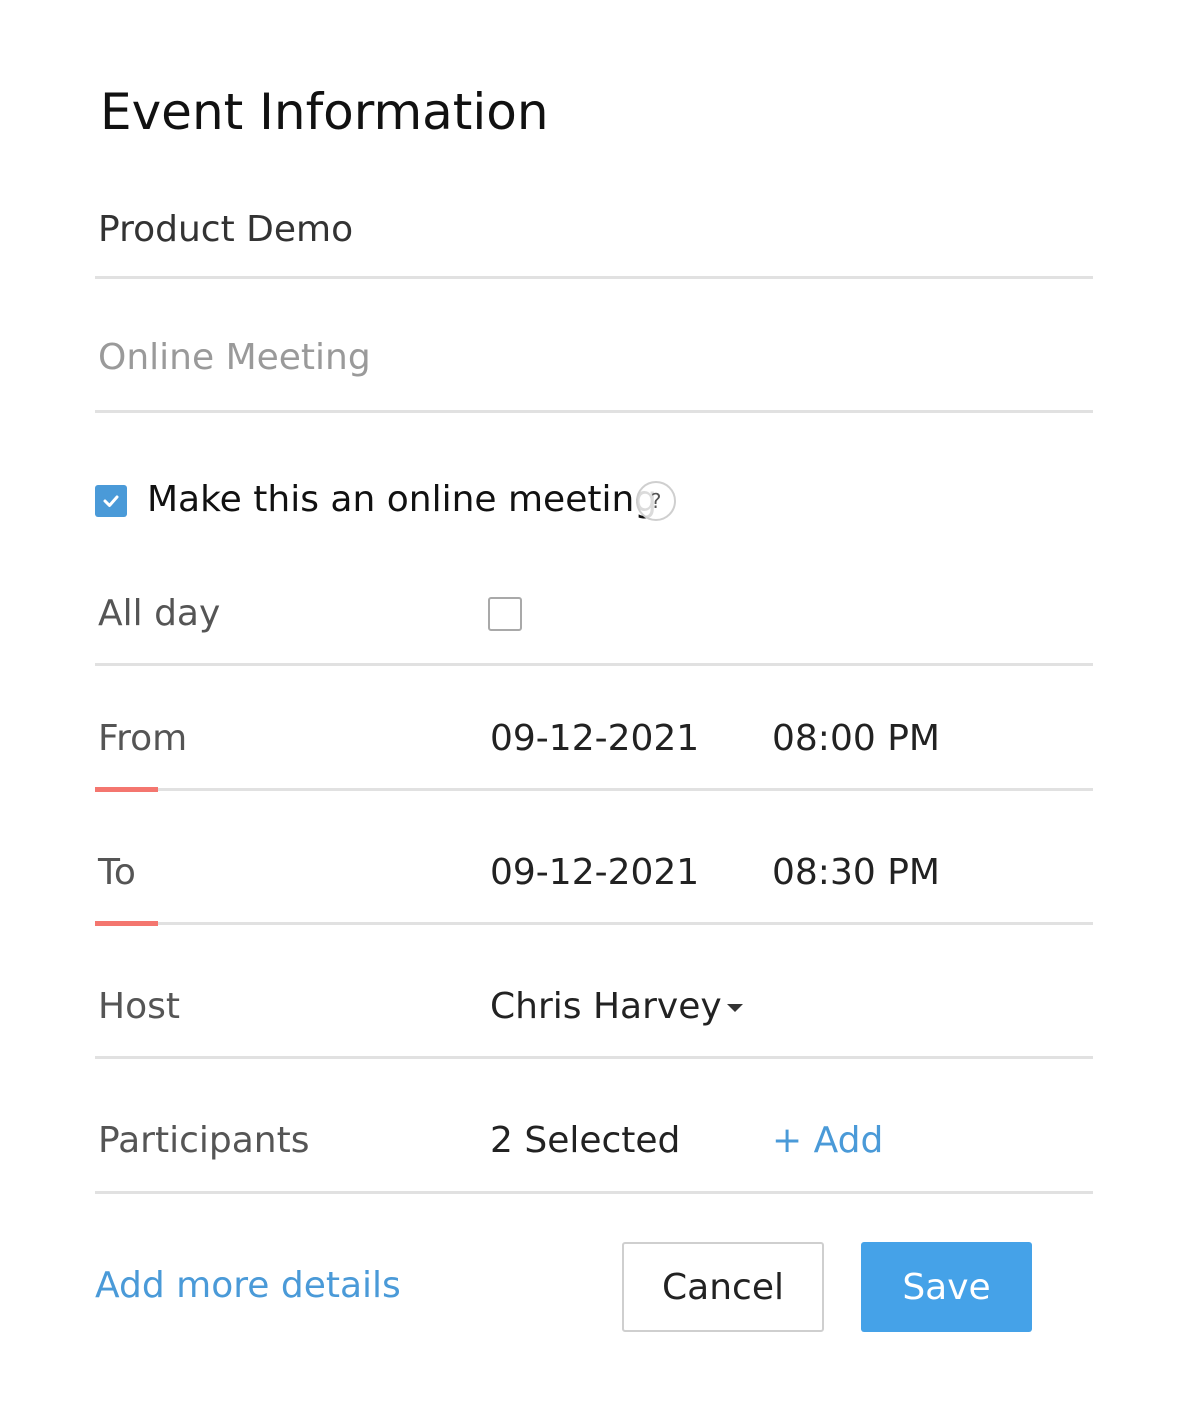 The image size is (1188, 1425). What do you see at coordinates (723, 1287) in the screenshot?
I see `cancel-button: Cancel` at bounding box center [723, 1287].